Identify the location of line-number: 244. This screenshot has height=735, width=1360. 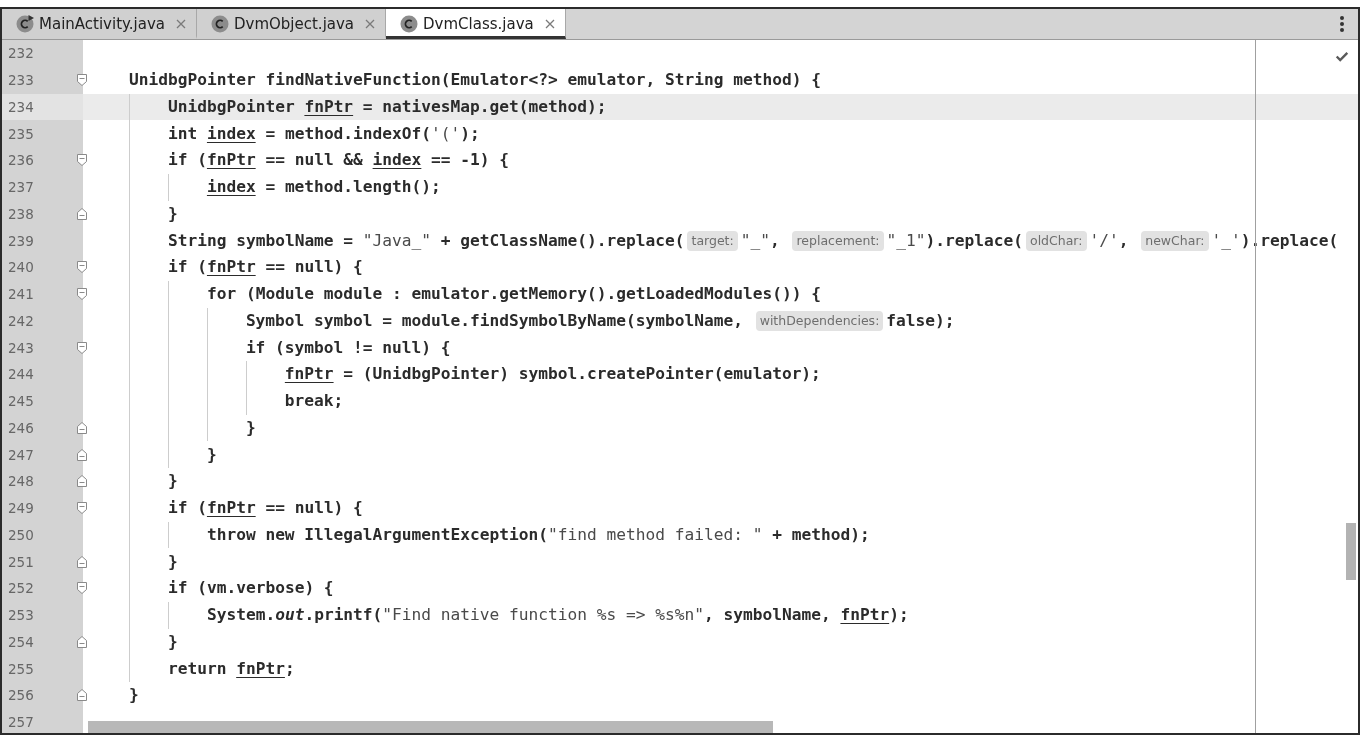
(21, 374).